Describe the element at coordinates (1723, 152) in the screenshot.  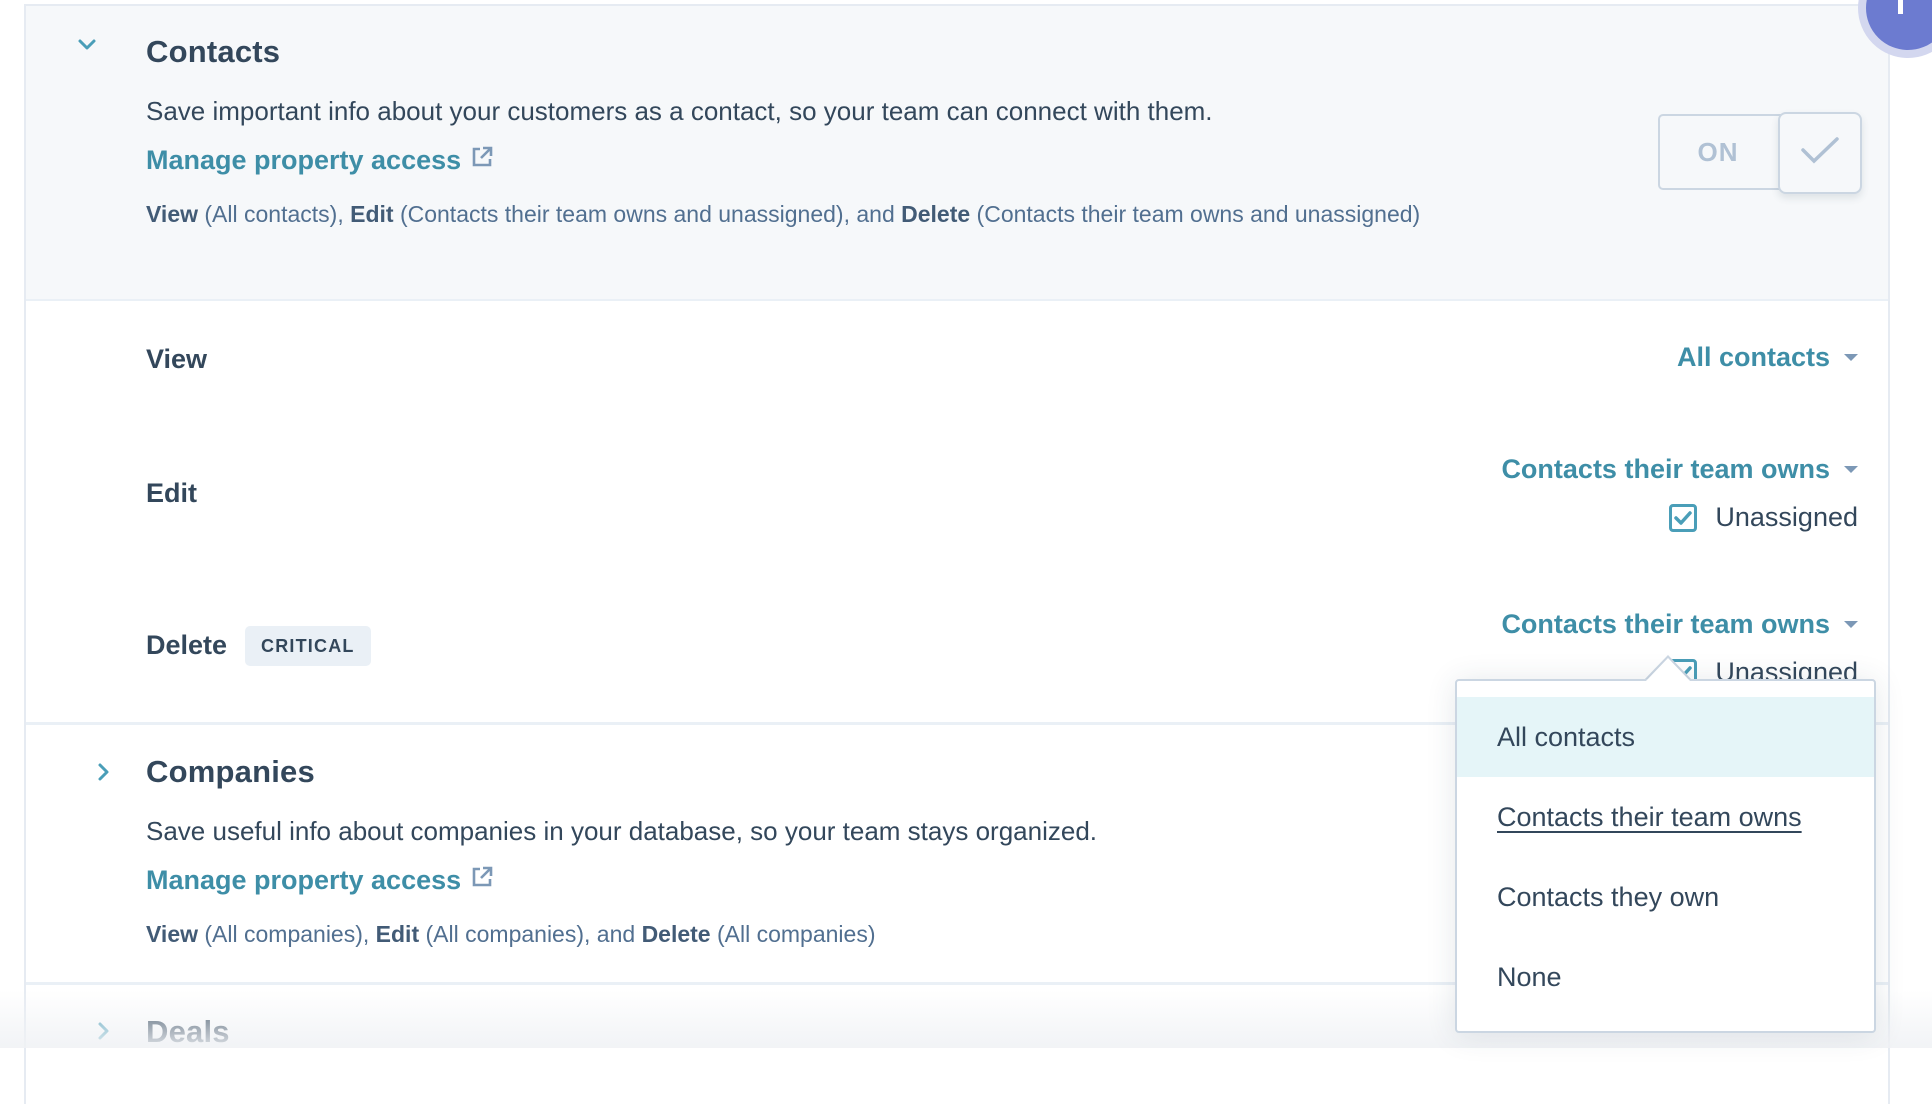
I see `toggle-on-label: ON` at that location.